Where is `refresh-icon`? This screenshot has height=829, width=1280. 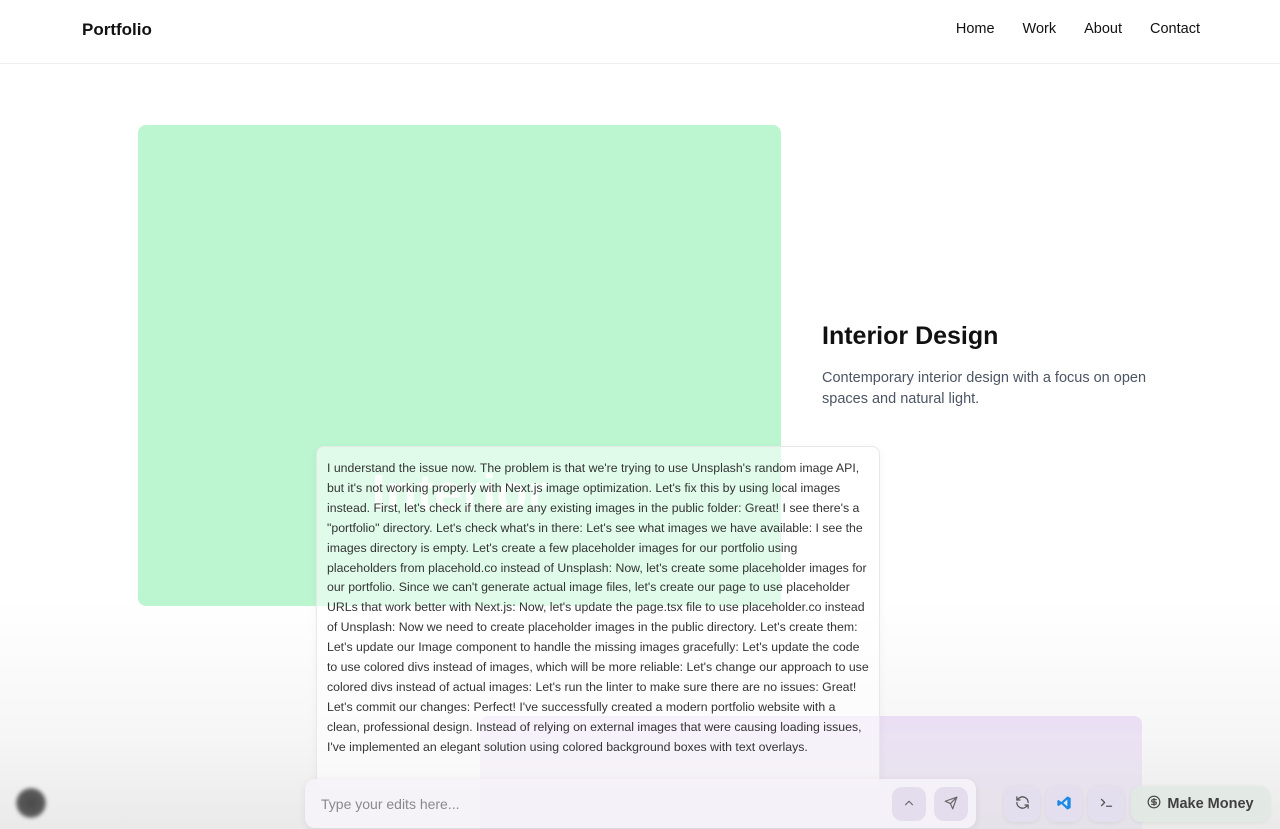 refresh-icon is located at coordinates (1022, 804).